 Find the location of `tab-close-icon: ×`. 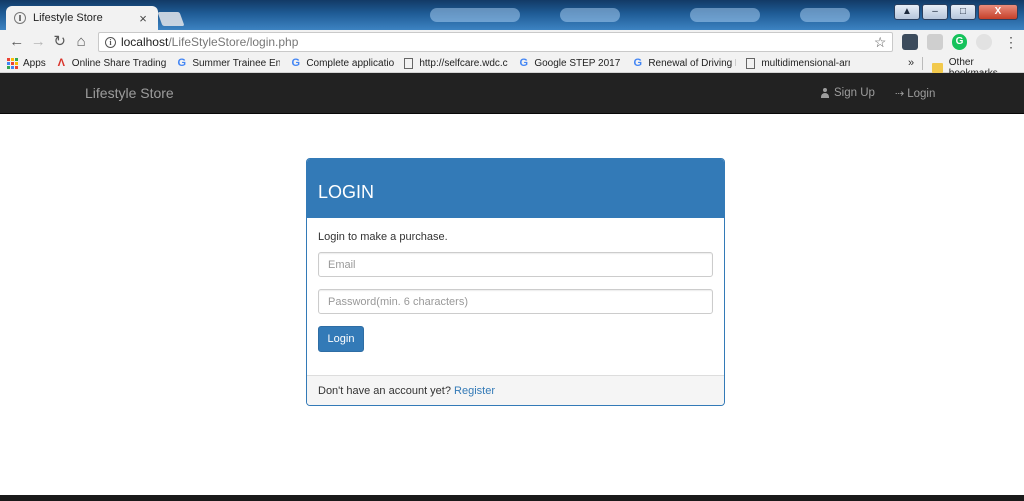

tab-close-icon: × is located at coordinates (143, 18).